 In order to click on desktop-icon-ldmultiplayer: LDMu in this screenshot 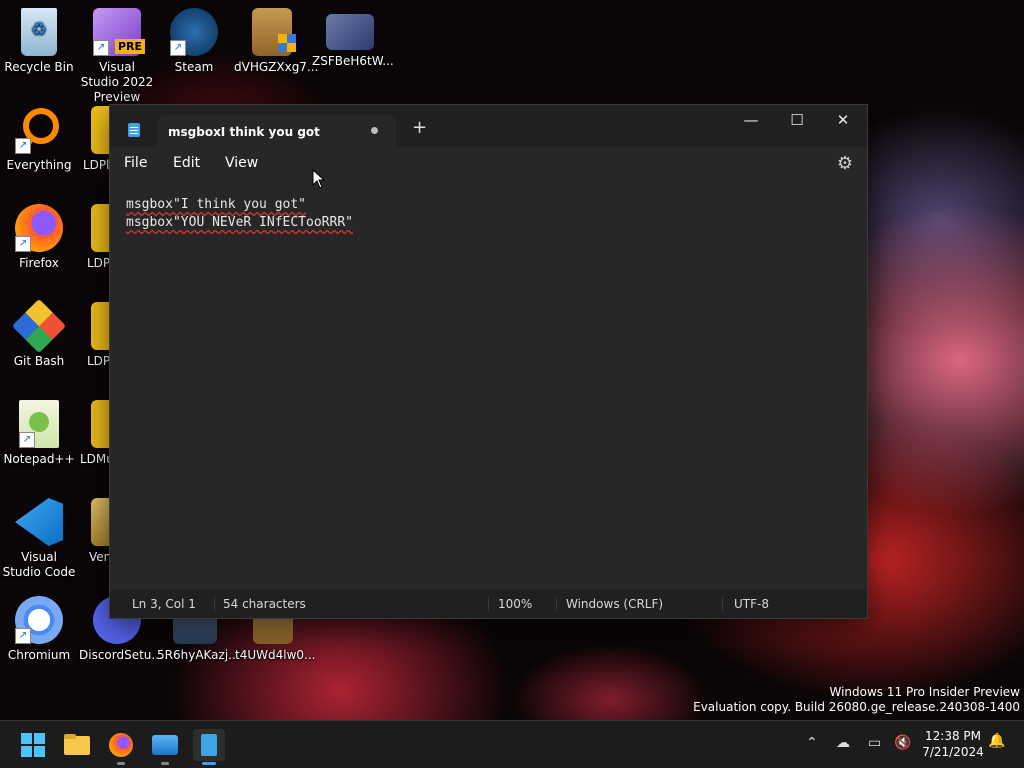, I will do `click(95, 433)`.